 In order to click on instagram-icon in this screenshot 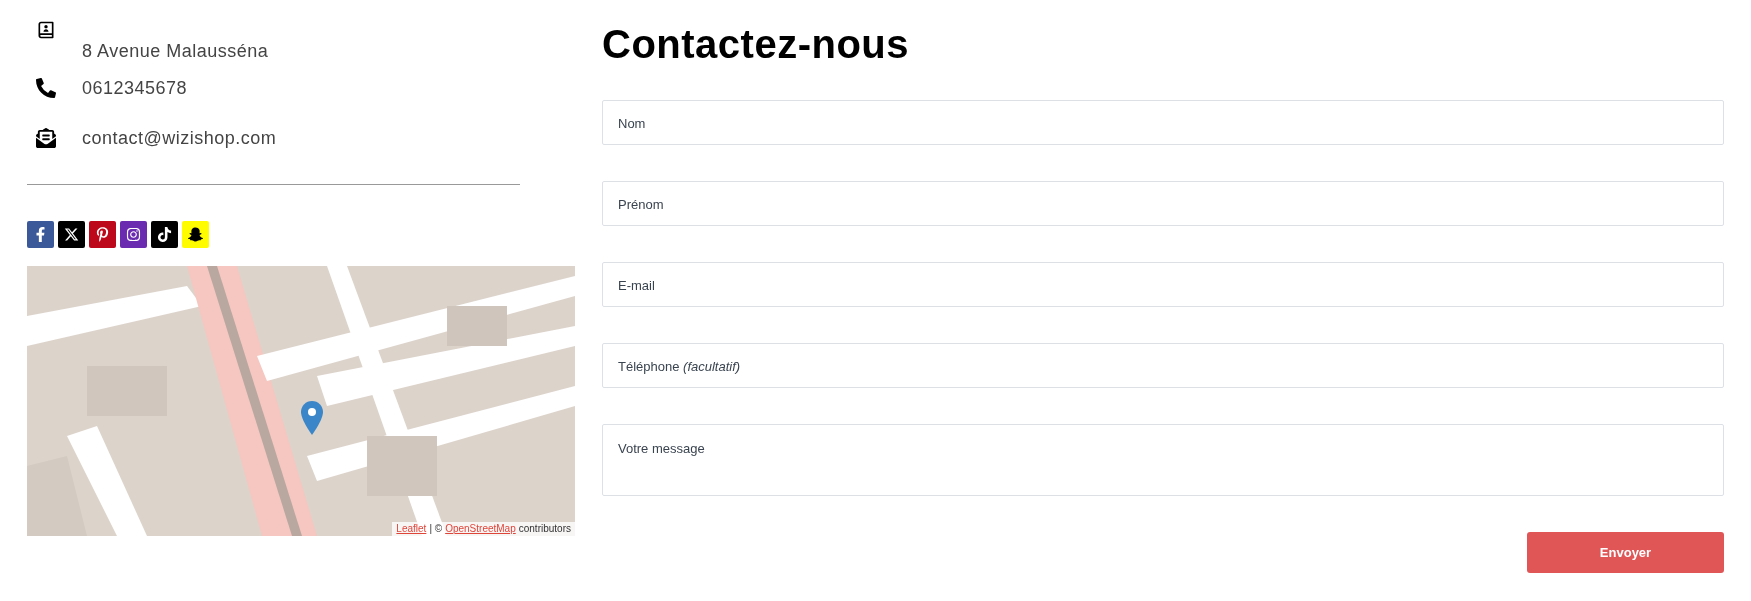, I will do `click(133, 234)`.